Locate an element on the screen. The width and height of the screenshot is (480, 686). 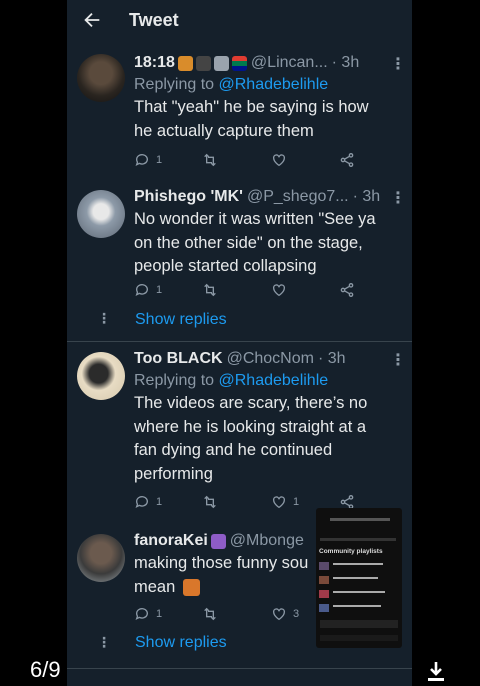
handle: @ChocNom is located at coordinates (270, 359).